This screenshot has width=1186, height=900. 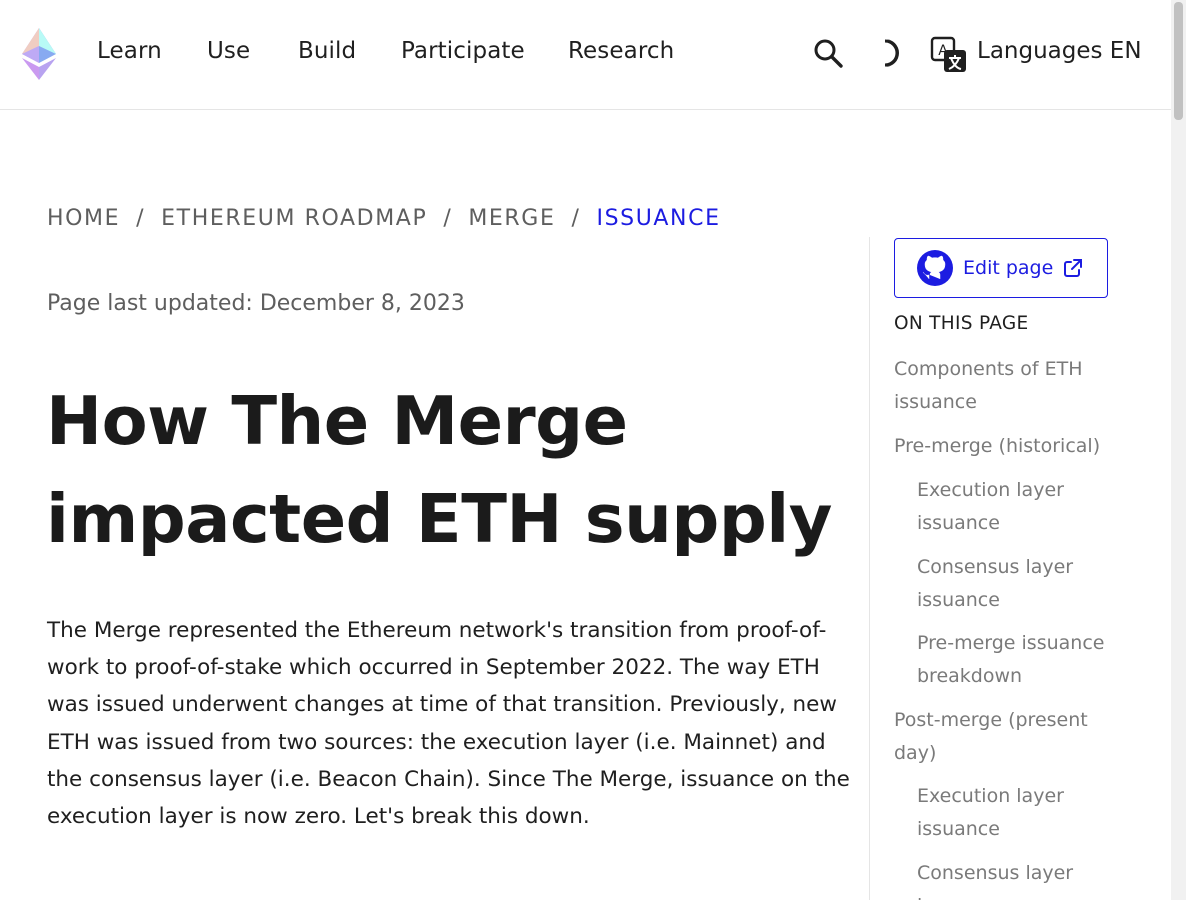 I want to click on page-title: How The Merge impacted ETH supply, so click(x=446, y=470).